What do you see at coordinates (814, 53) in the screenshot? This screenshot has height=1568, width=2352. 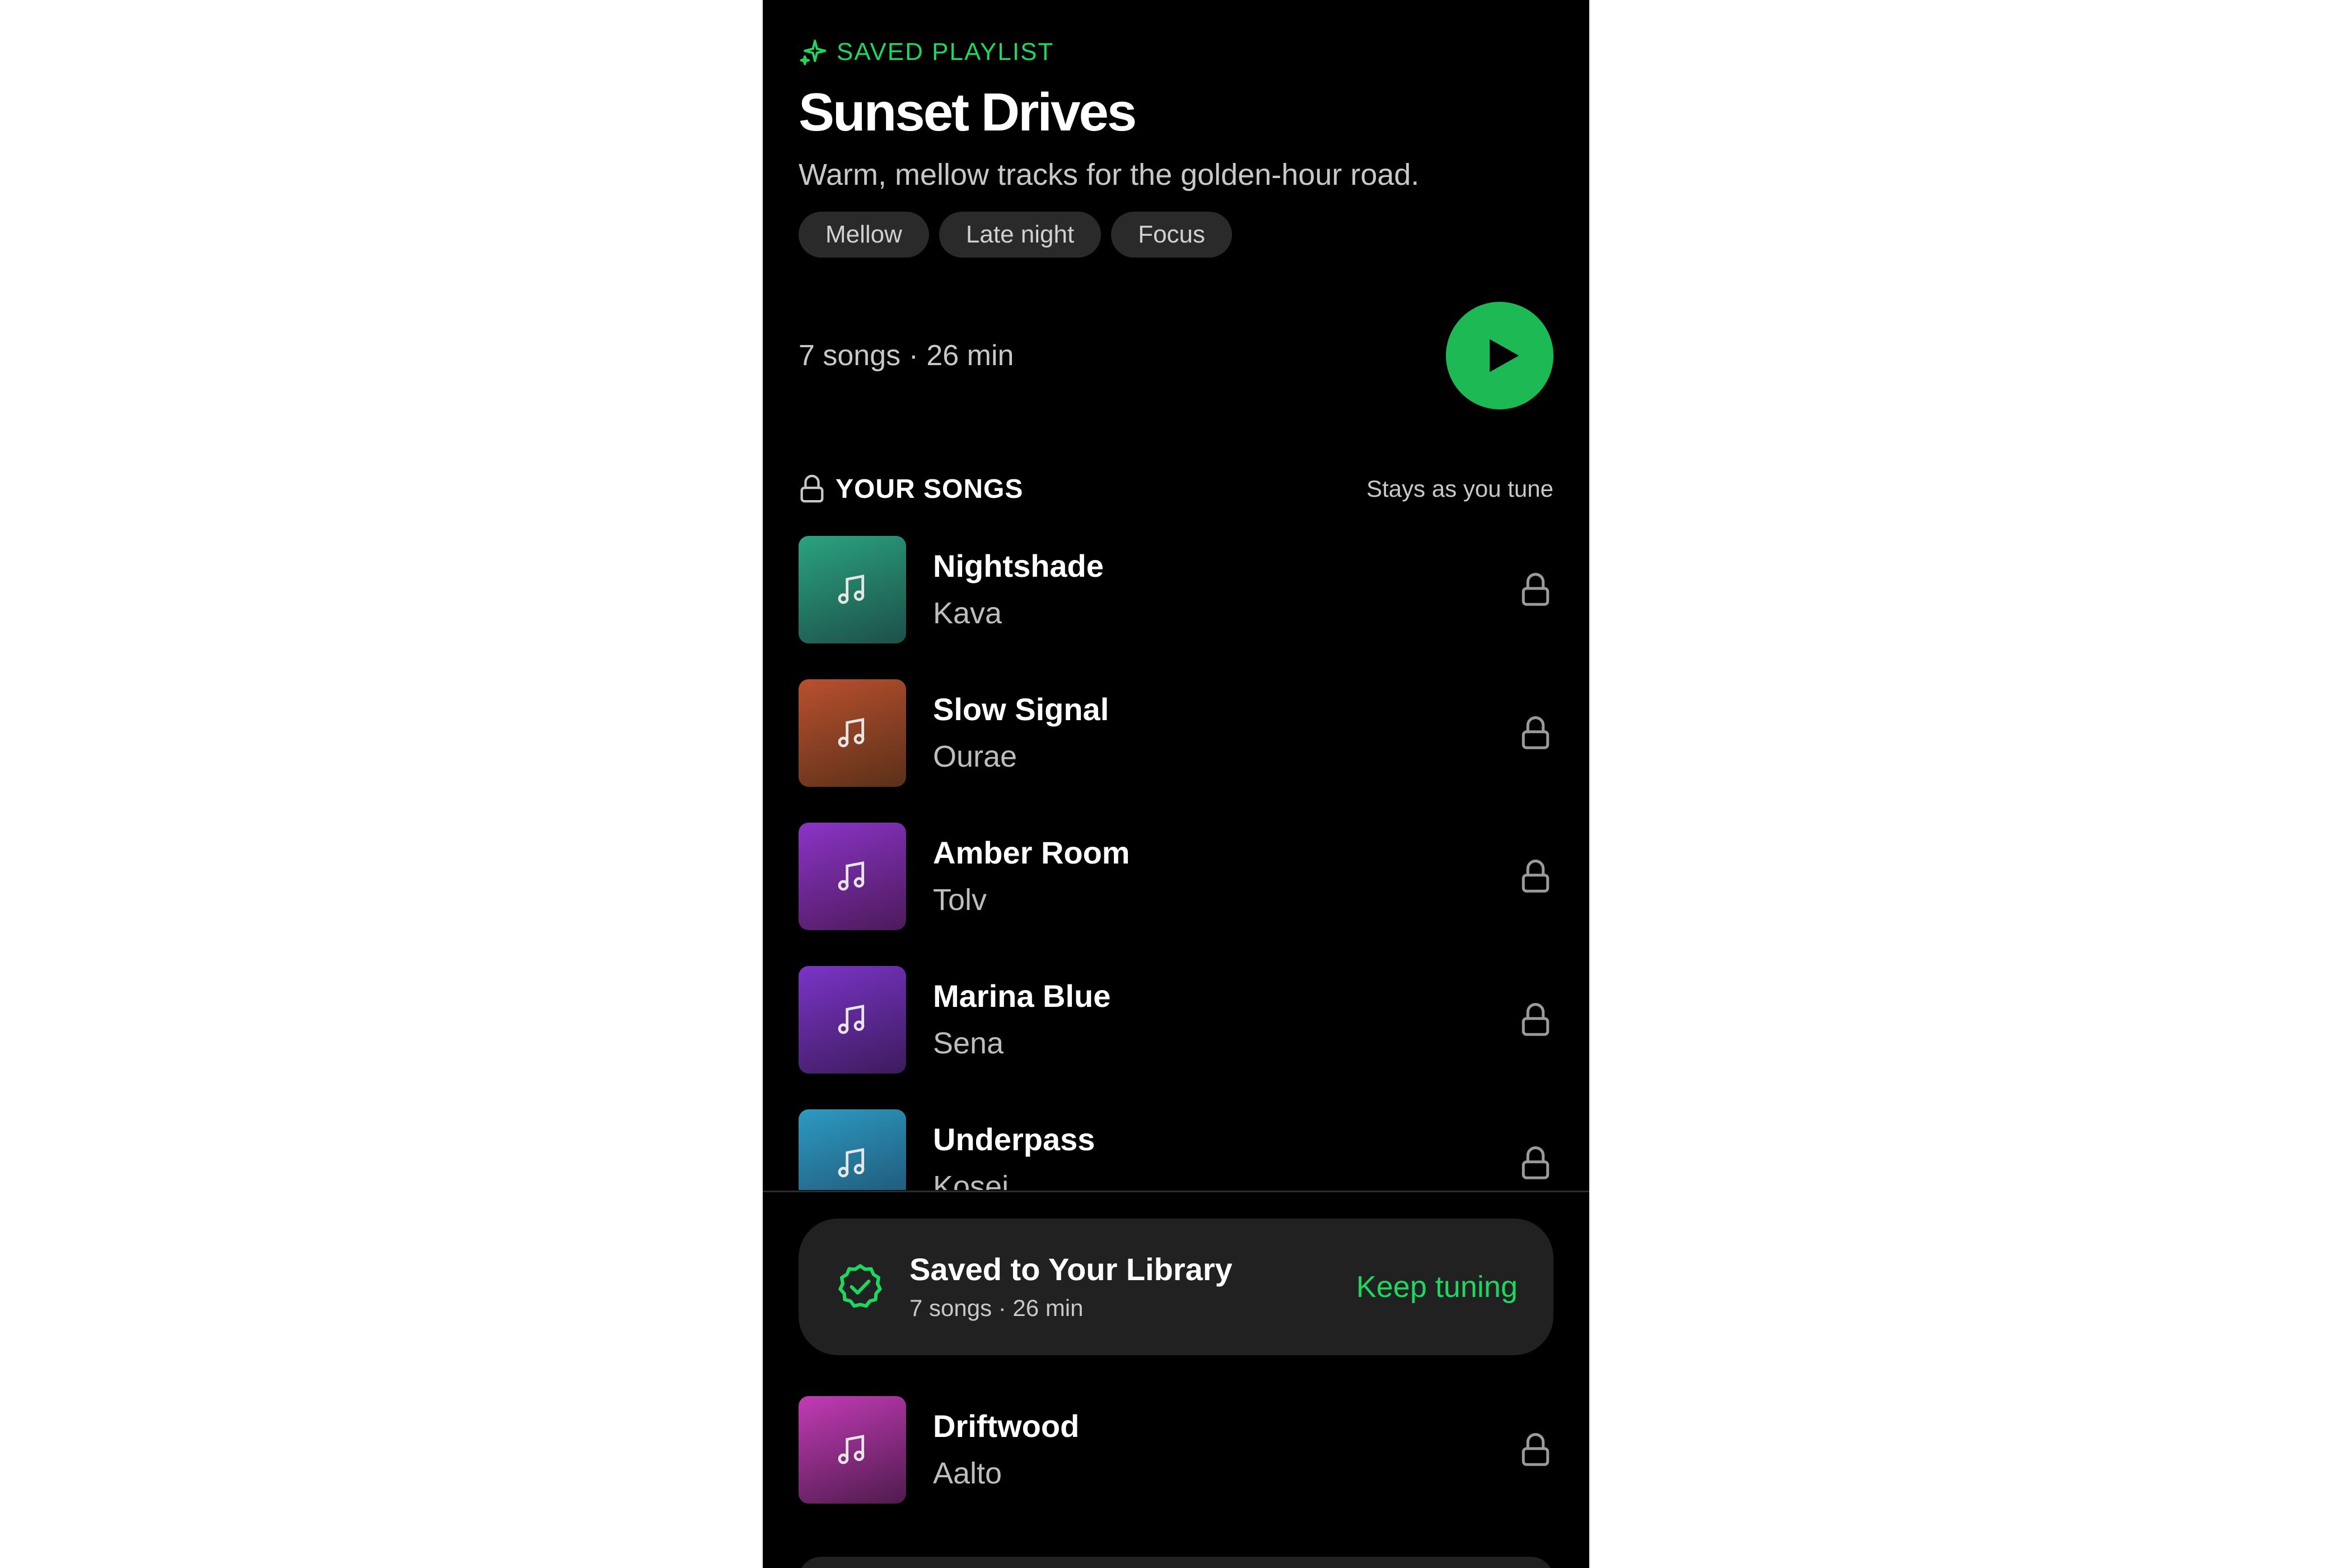 I see `sparkle-icon` at bounding box center [814, 53].